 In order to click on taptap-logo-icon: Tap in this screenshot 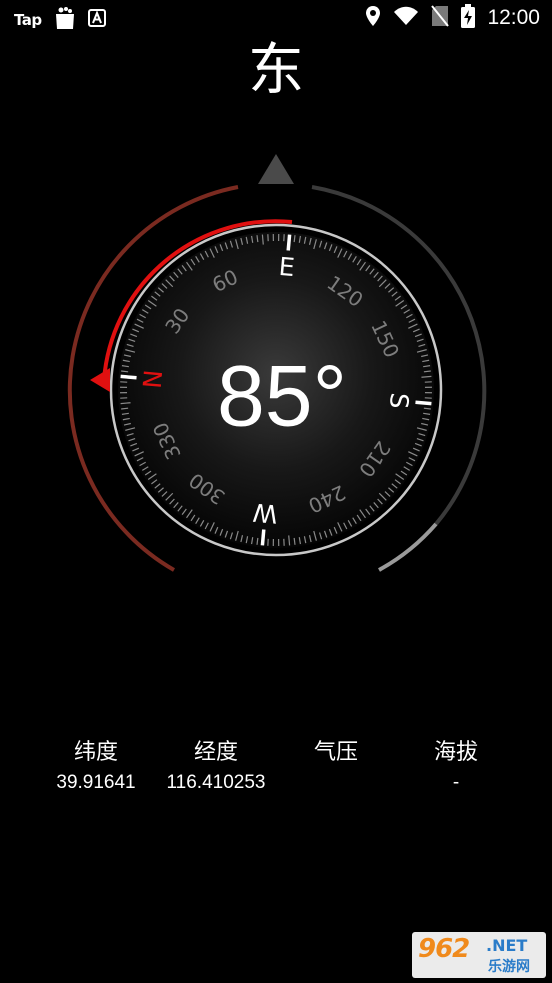, I will do `click(28, 20)`.